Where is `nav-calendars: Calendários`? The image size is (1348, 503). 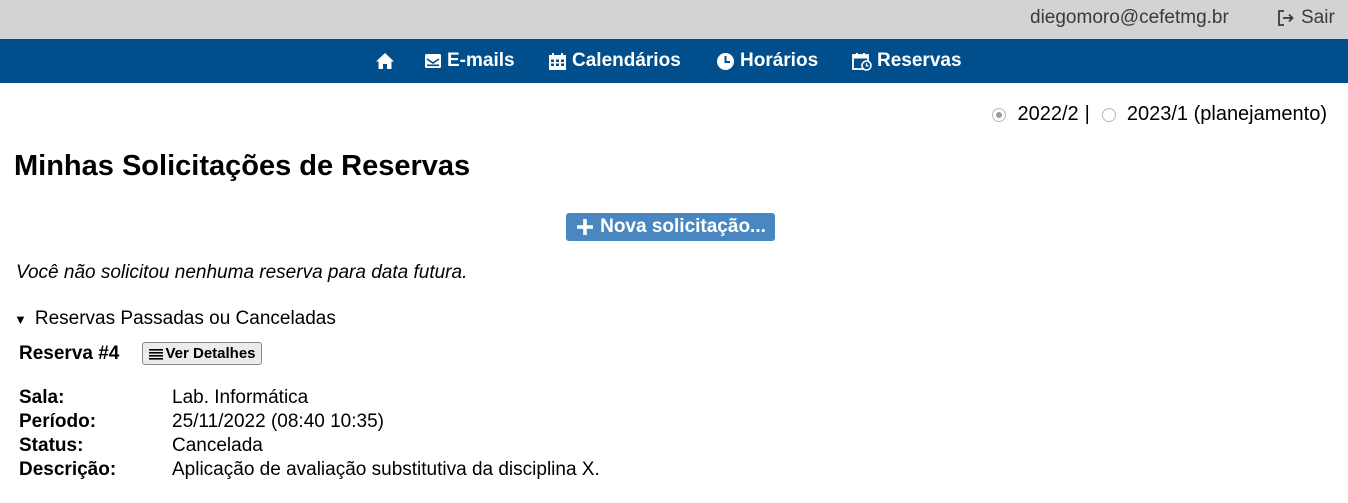
nav-calendars: Calendários is located at coordinates (614, 61).